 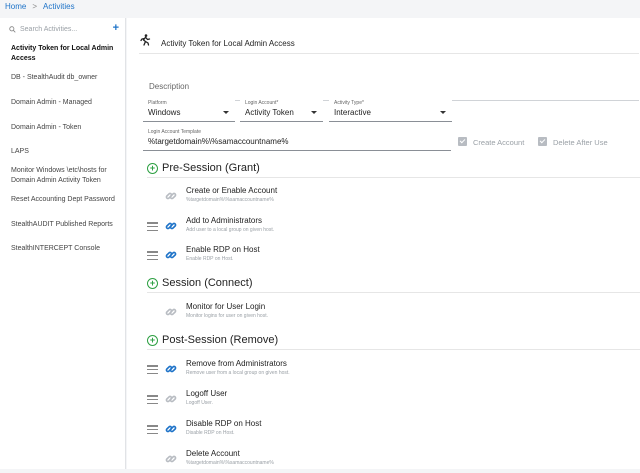 What do you see at coordinates (218, 141) in the screenshot?
I see `login-template-value: %targetdomain%\%samaccountname%` at bounding box center [218, 141].